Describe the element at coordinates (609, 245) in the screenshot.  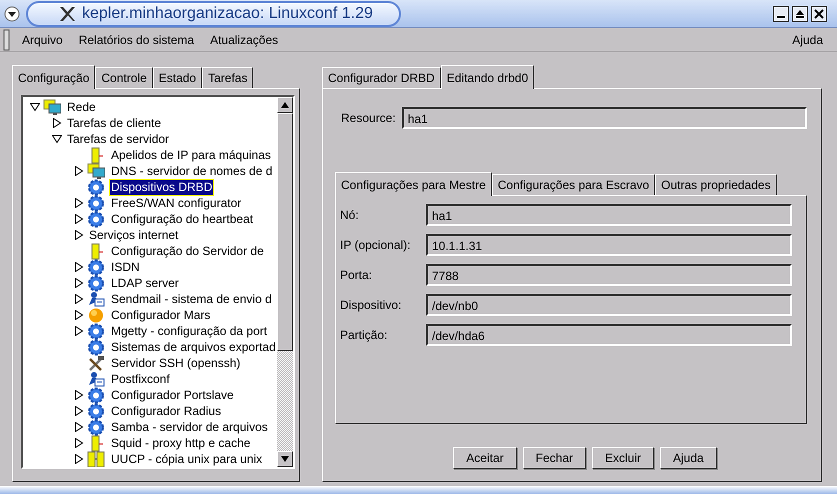
I see `text-field: 10.1.1.31` at that location.